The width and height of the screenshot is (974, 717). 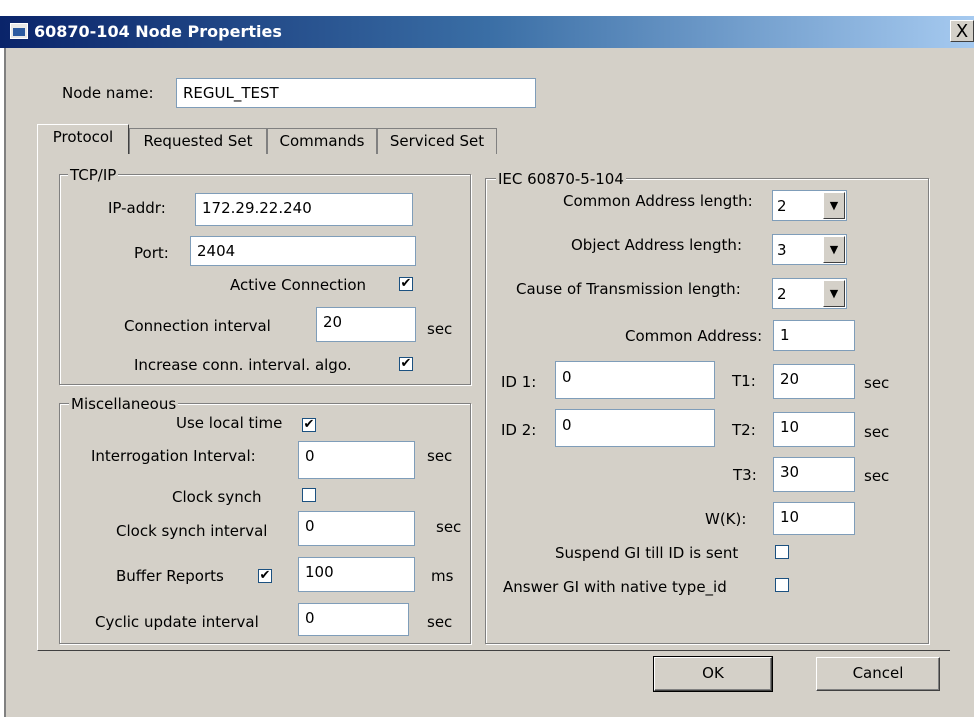 I want to click on suspend-gi-label: Suspend GI till ID is sent, so click(x=647, y=553).